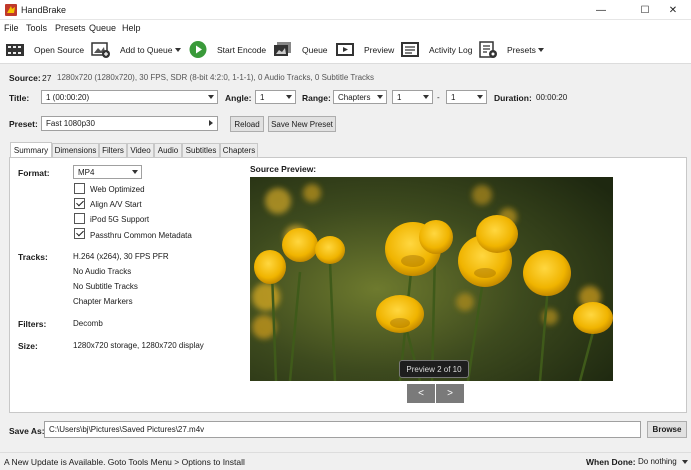 The image size is (691, 470). I want to click on passthru-metadata-checkbox, so click(79, 233).